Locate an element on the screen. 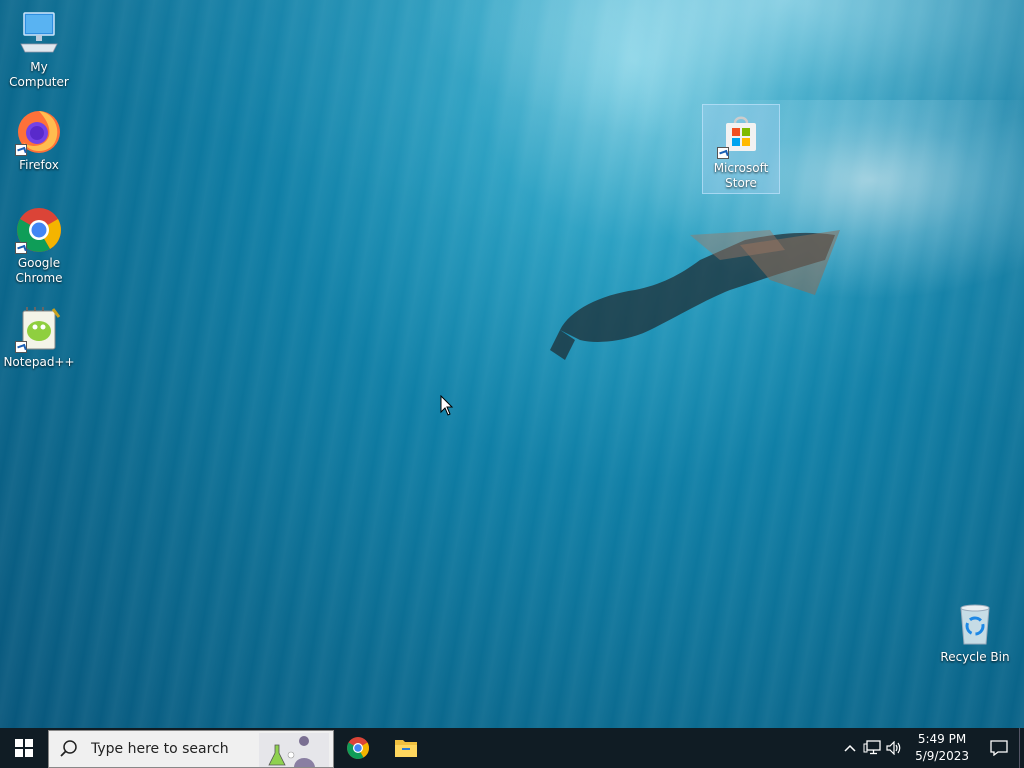  microsoft-store-icon is located at coordinates (741, 135).